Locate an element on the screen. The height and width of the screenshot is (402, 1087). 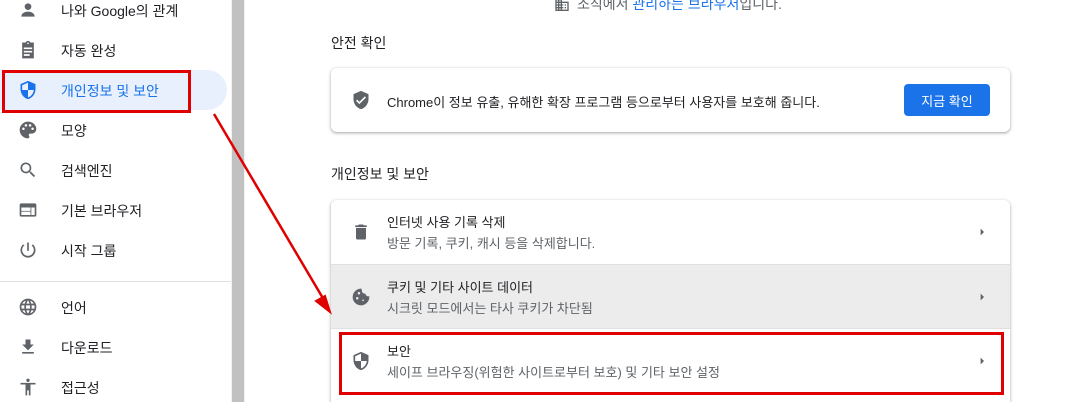
accessibility-icon is located at coordinates (28, 387).